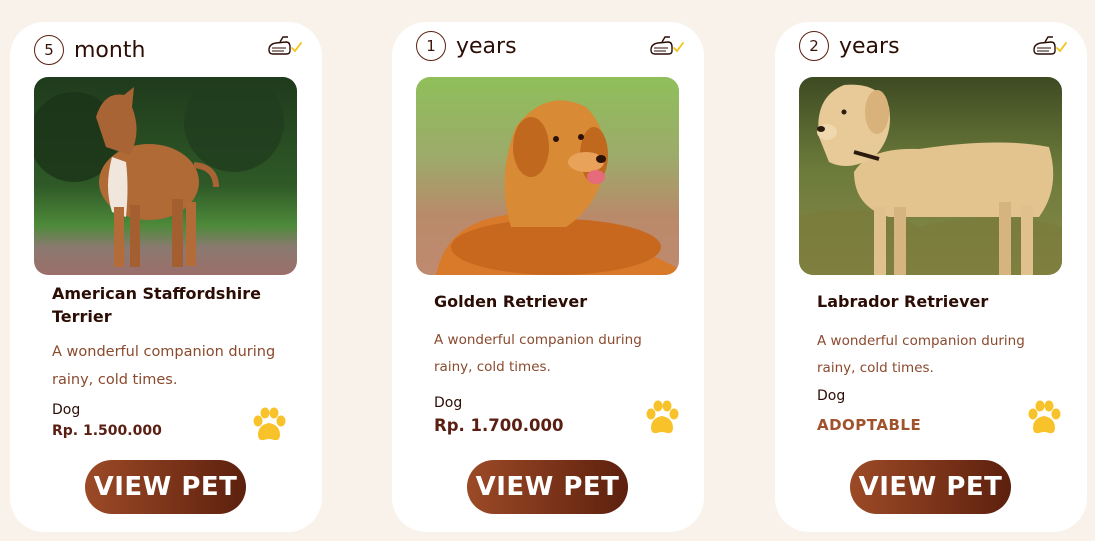  Describe the element at coordinates (869, 425) in the screenshot. I see `pet-adoption-status: ADOPTABLE` at that location.